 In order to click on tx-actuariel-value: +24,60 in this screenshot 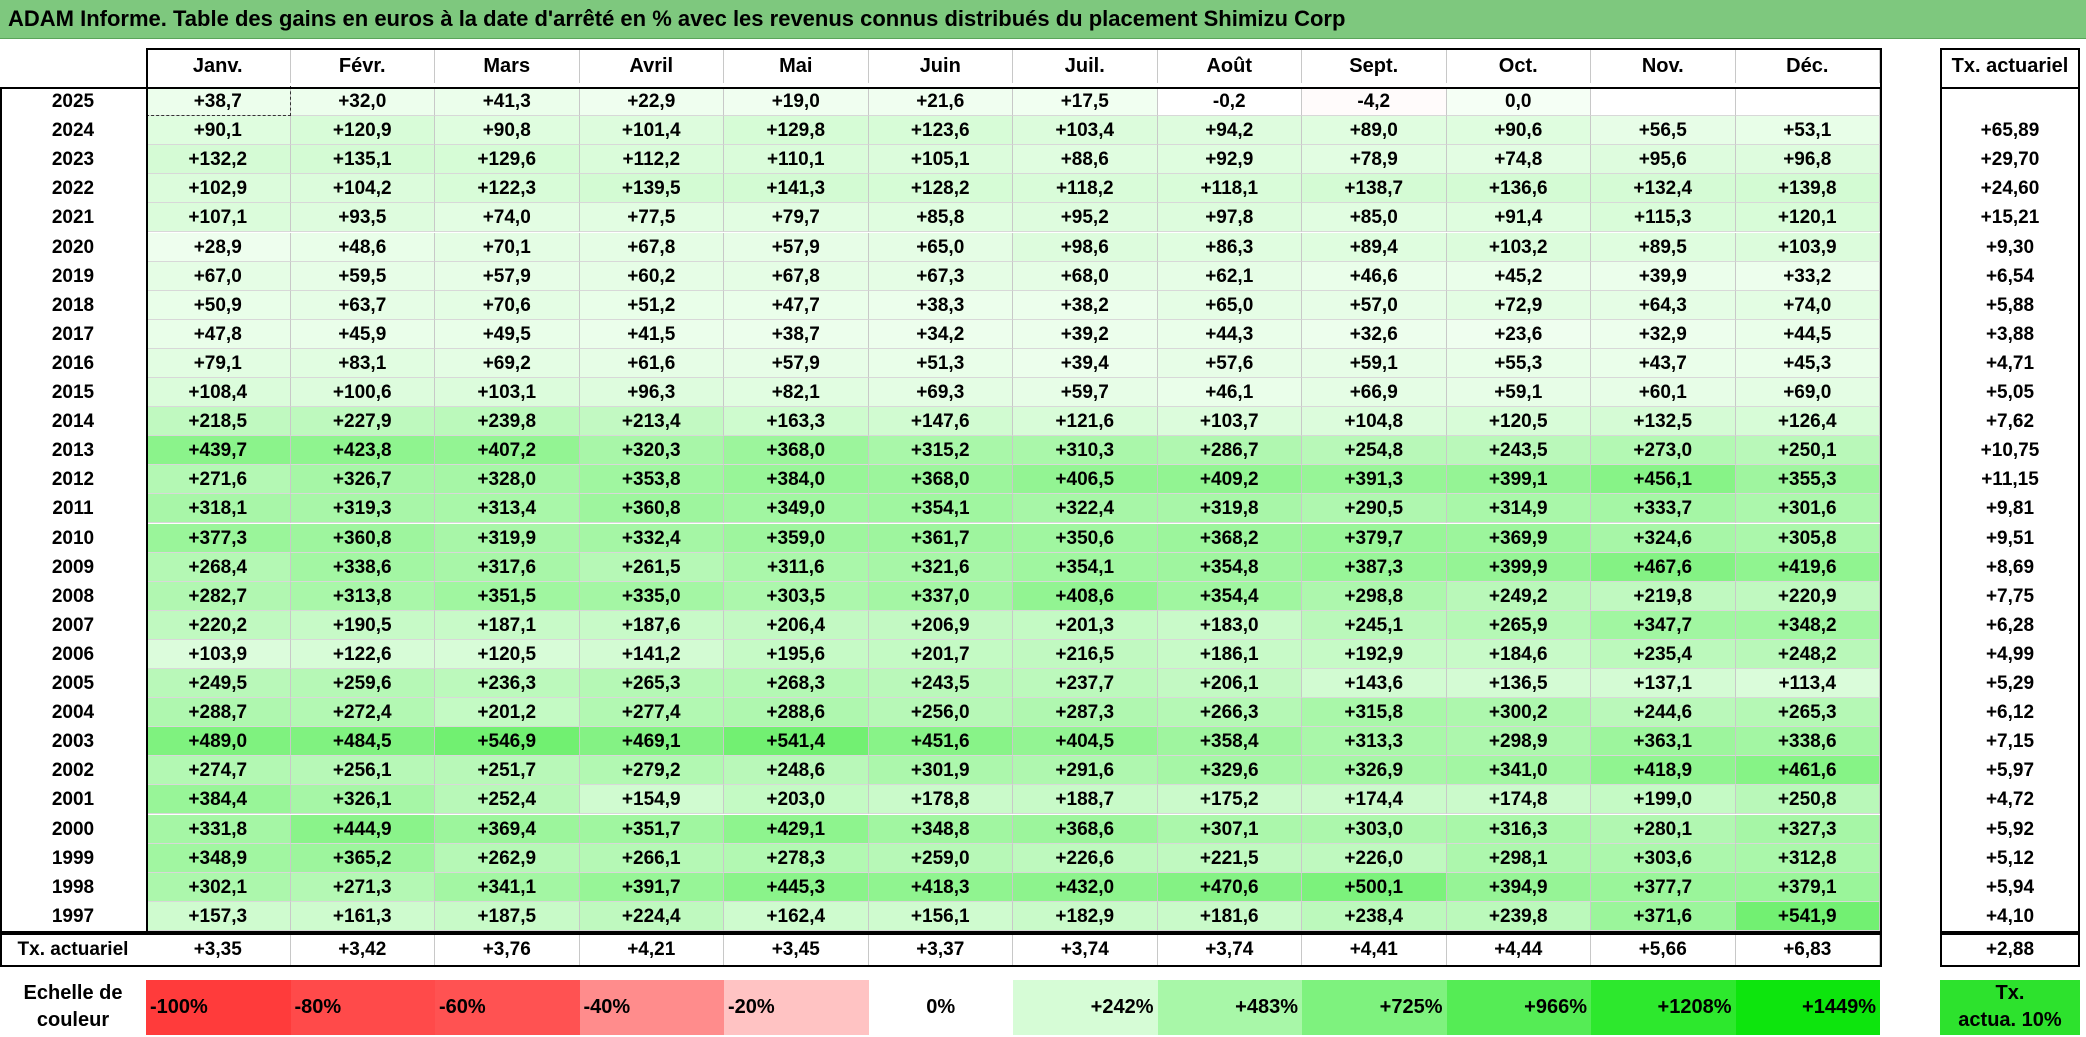, I will do `click(2010, 189)`.